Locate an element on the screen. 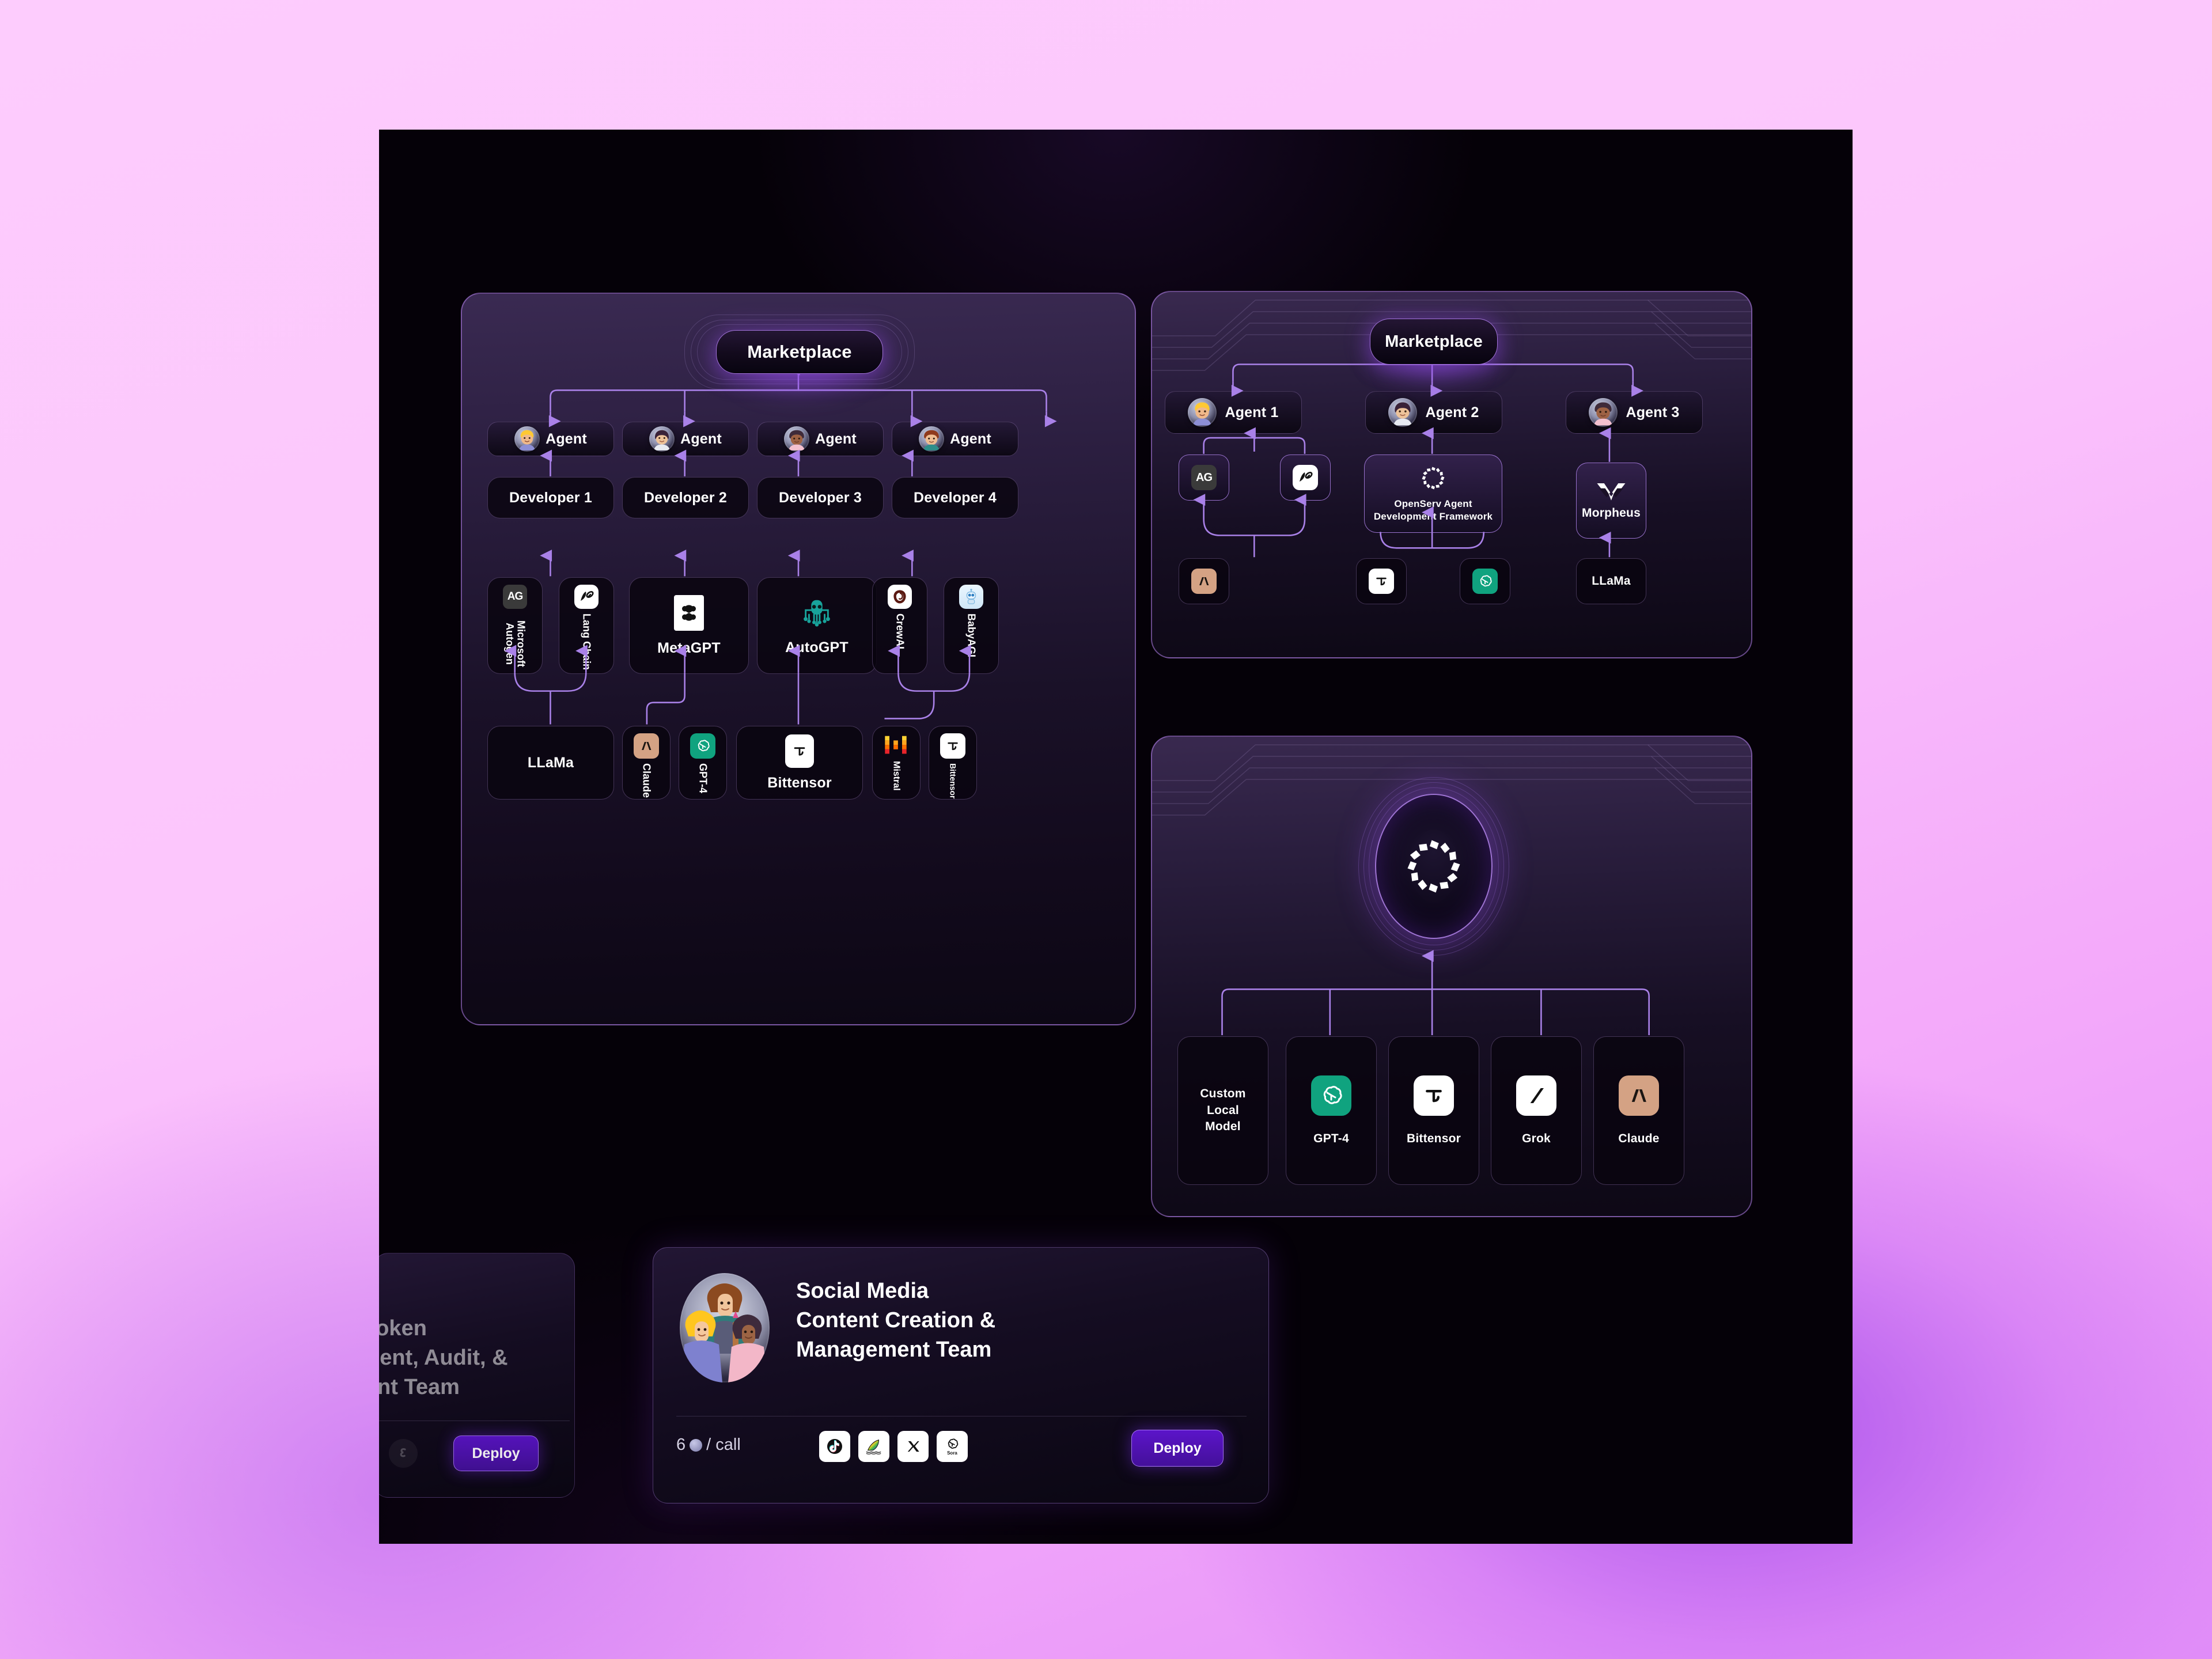 Image resolution: width=2212 pixels, height=1659 pixels. autogpt-icon is located at coordinates (817, 613).